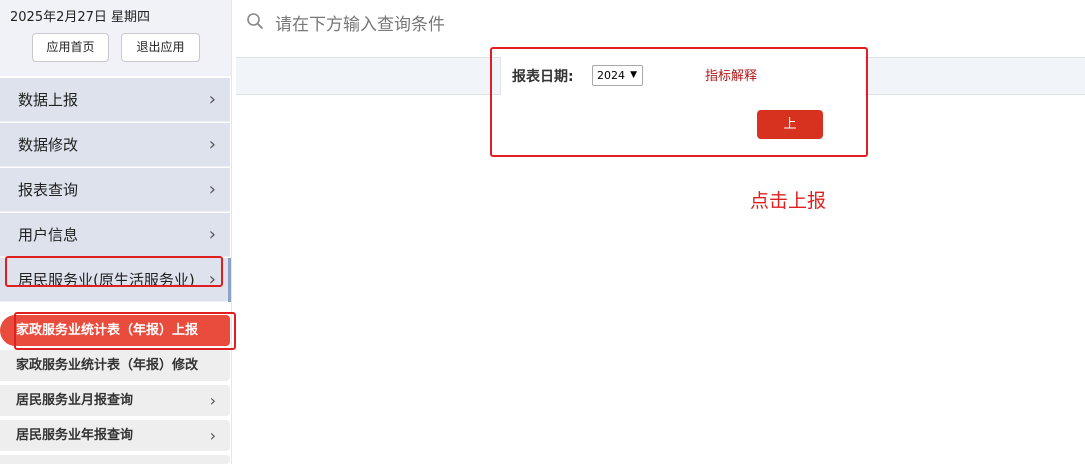 The image size is (1085, 464). What do you see at coordinates (48, 145) in the screenshot?
I see `menu-item-label: 数据修改` at bounding box center [48, 145].